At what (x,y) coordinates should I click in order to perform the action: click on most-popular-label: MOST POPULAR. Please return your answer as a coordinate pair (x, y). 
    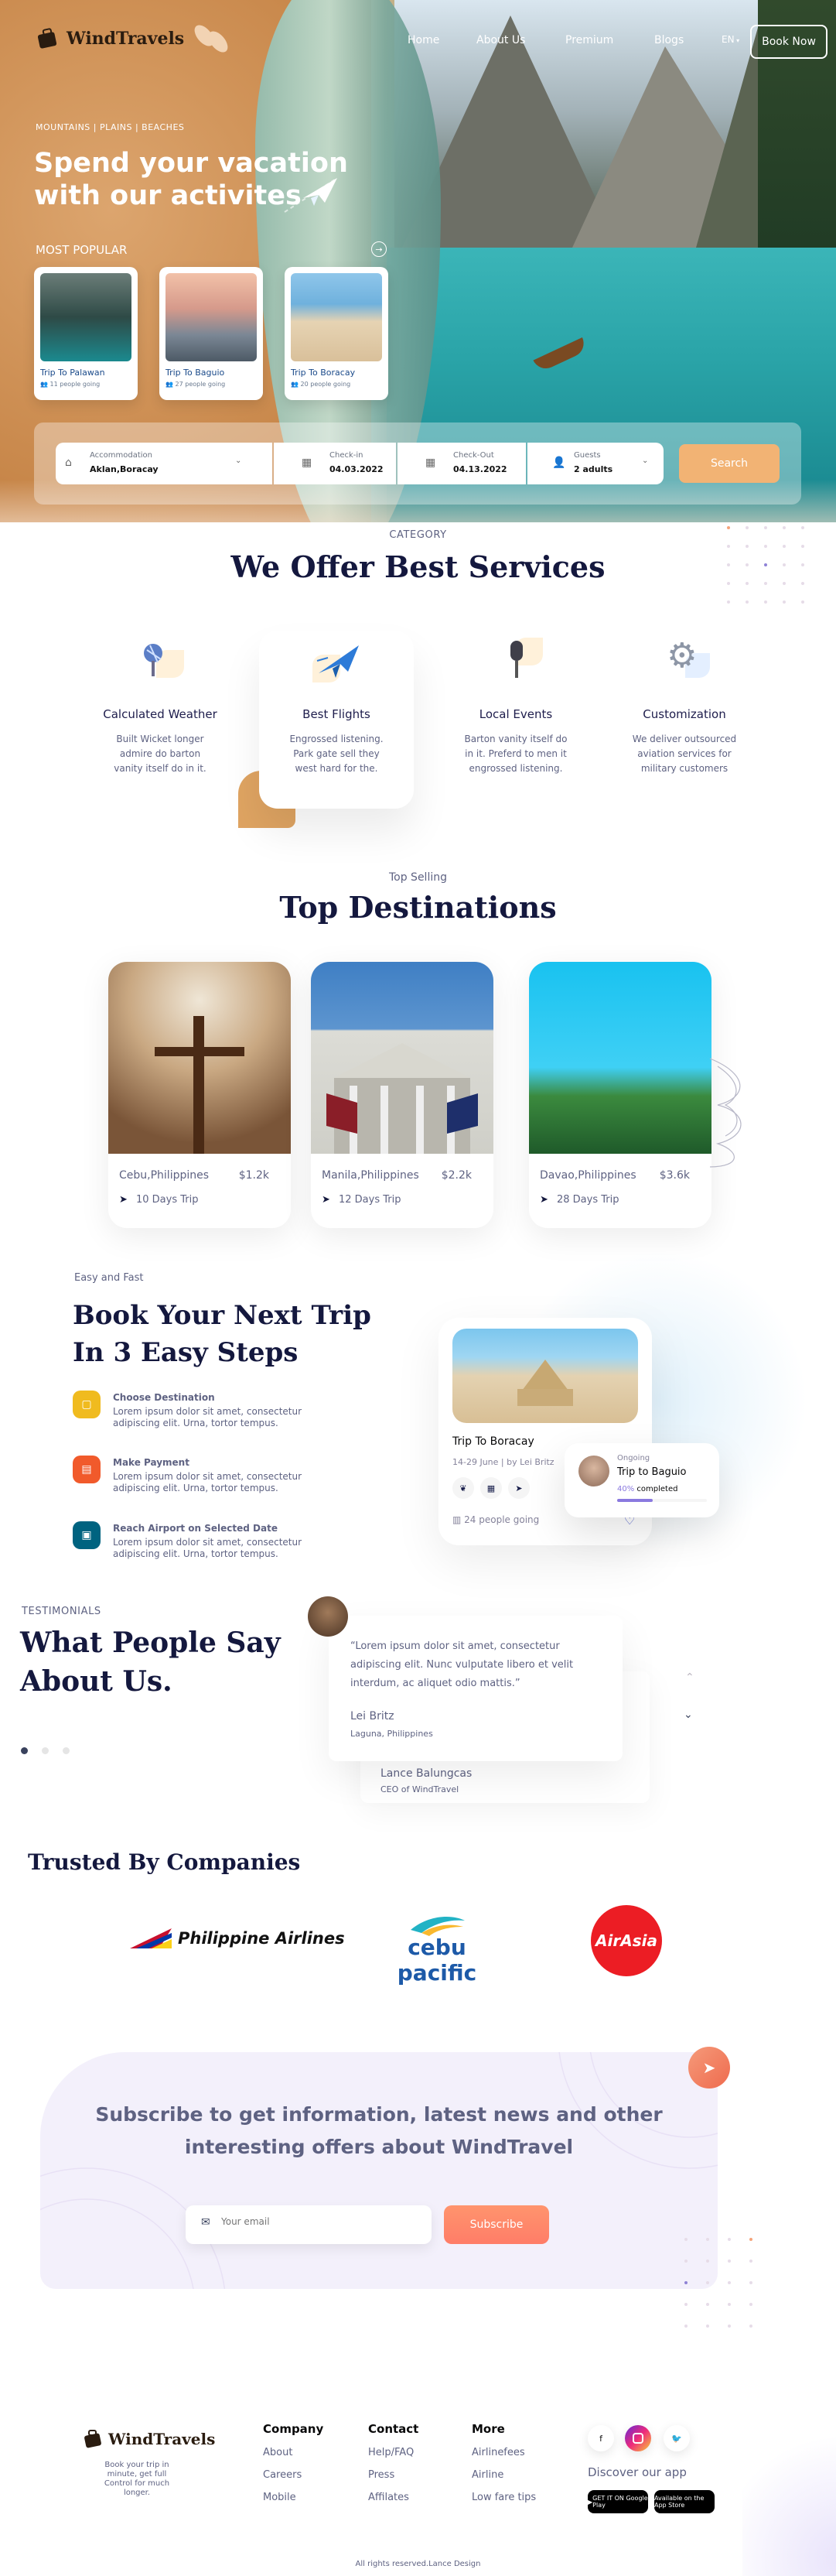
    Looking at the image, I should click on (82, 250).